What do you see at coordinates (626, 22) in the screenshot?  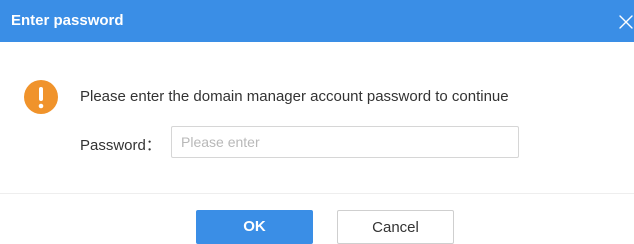 I see `close-icon` at bounding box center [626, 22].